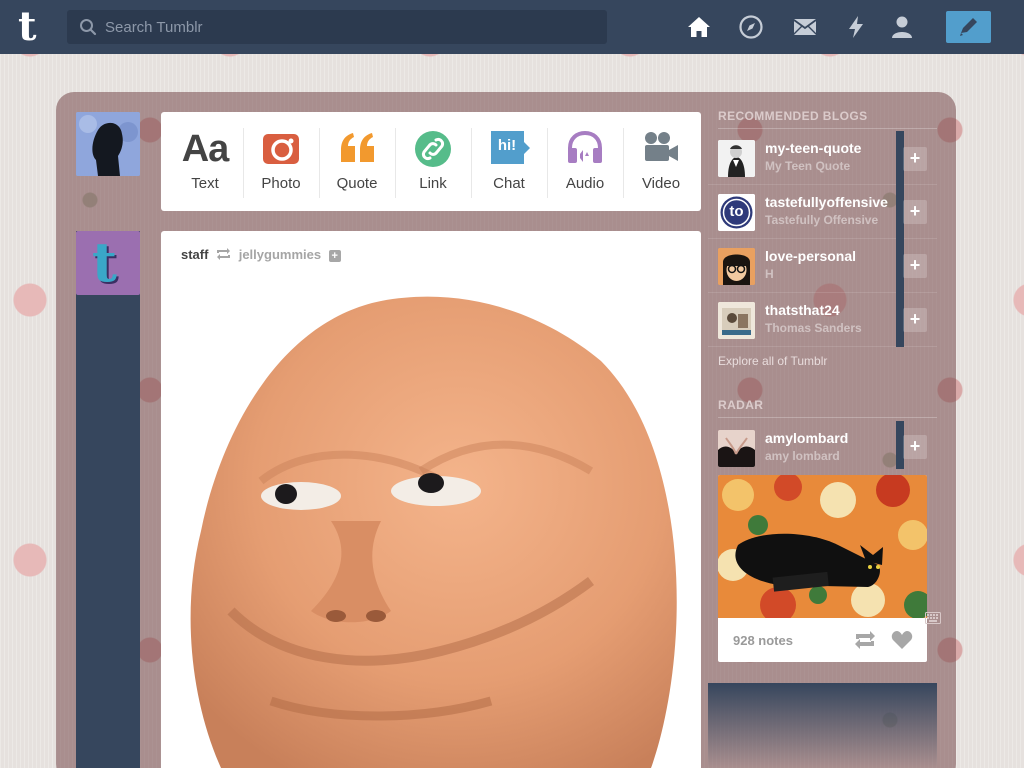 Image resolution: width=1024 pixels, height=768 pixels. I want to click on post-type-chat: hi! Chat, so click(509, 161).